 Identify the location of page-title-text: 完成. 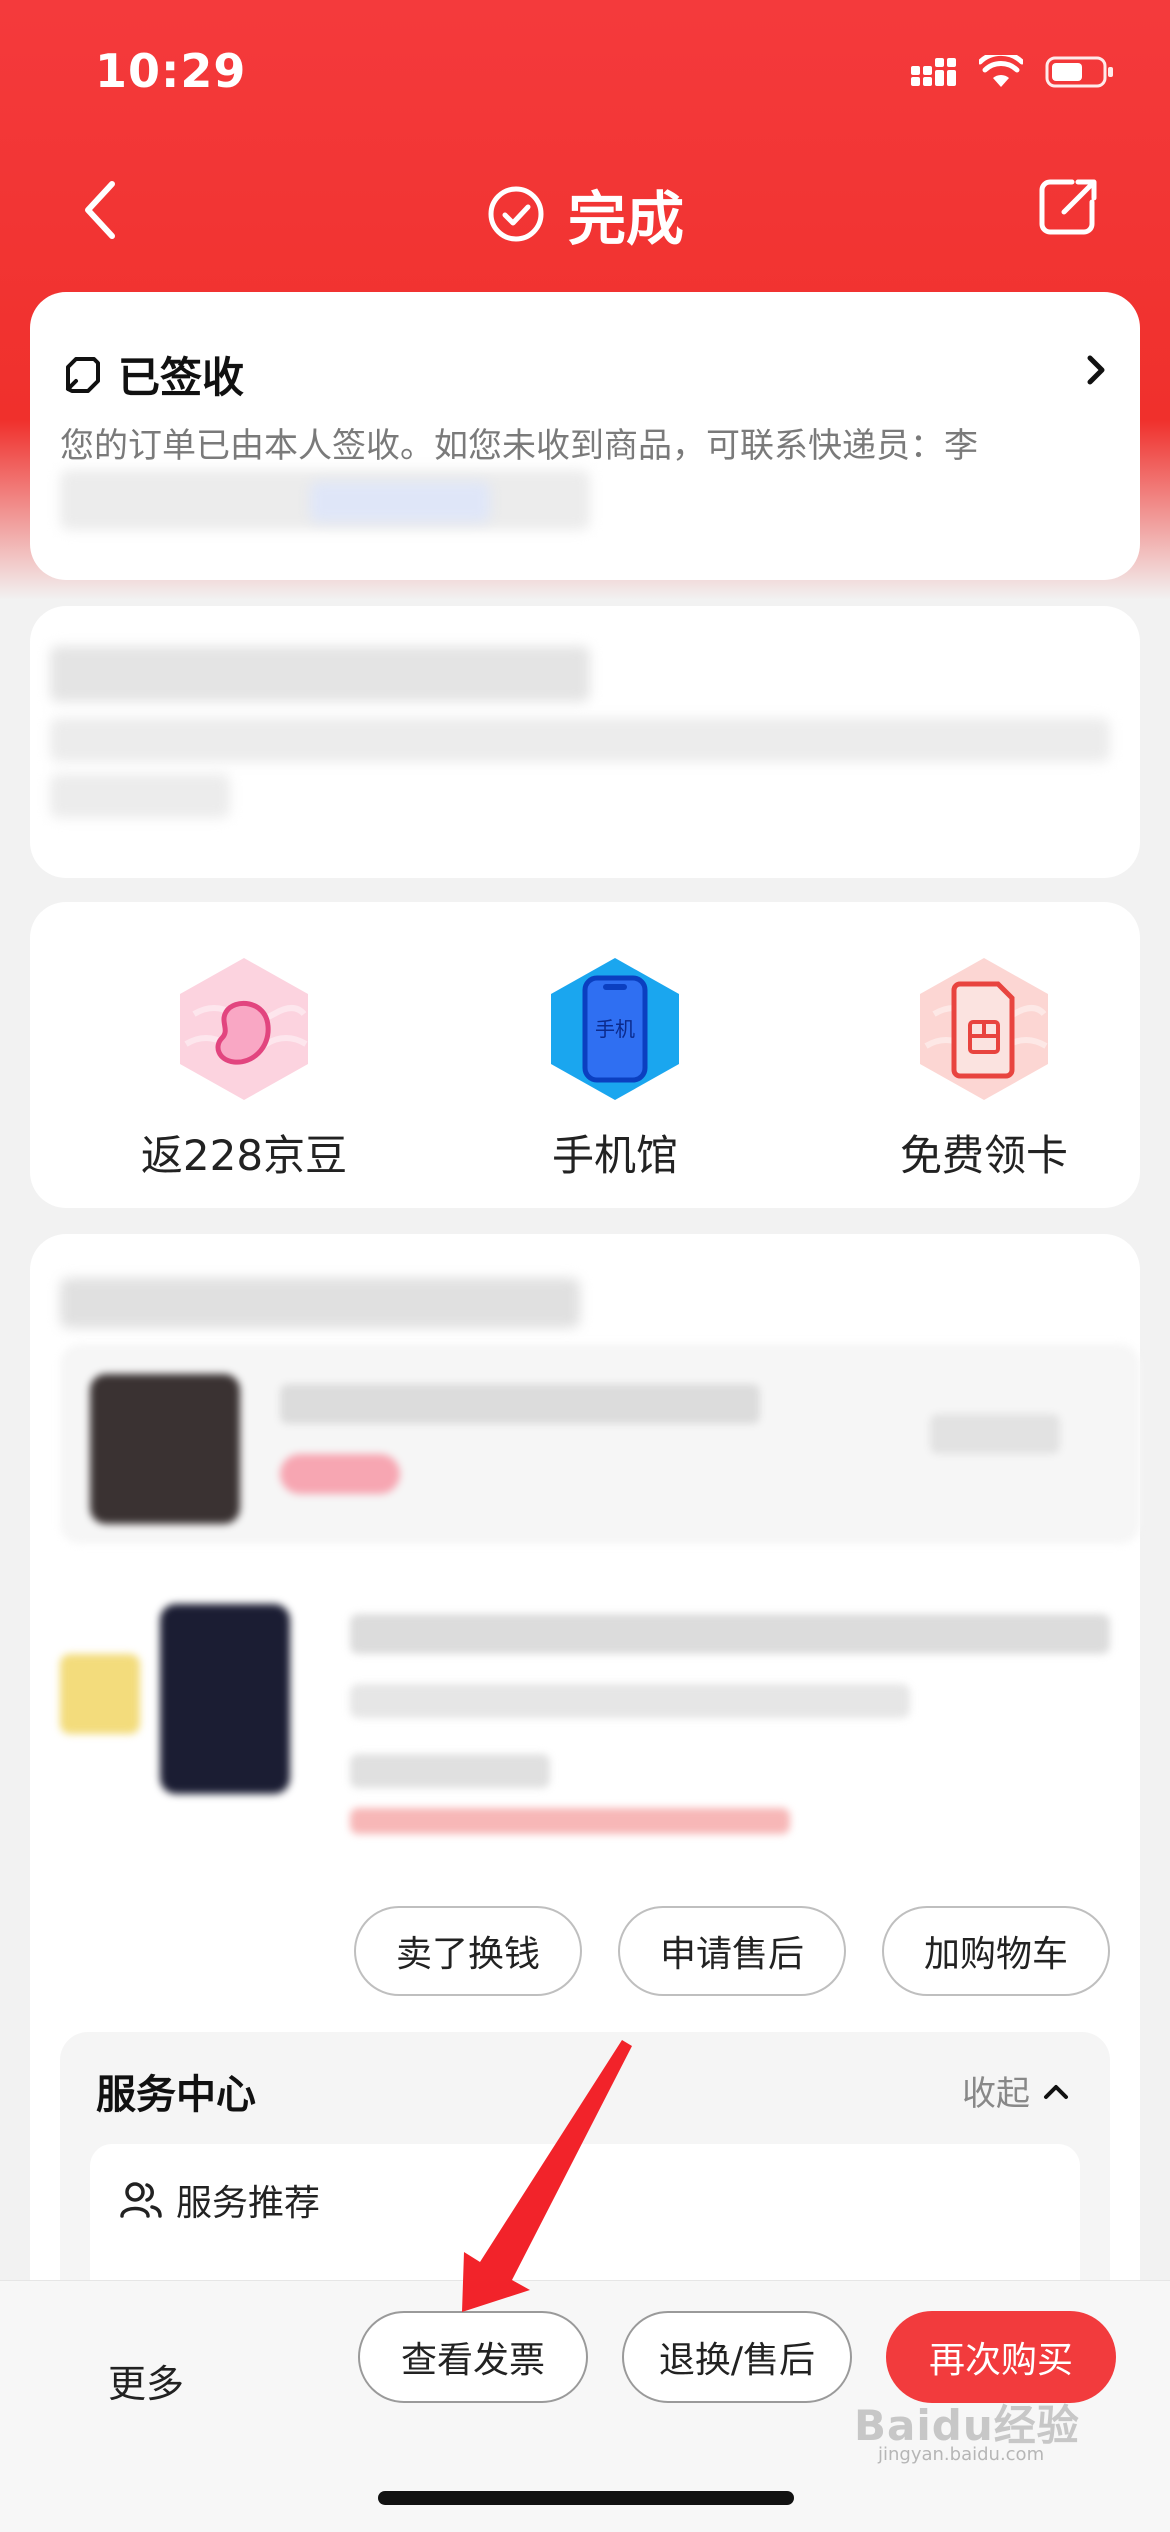
(625, 219).